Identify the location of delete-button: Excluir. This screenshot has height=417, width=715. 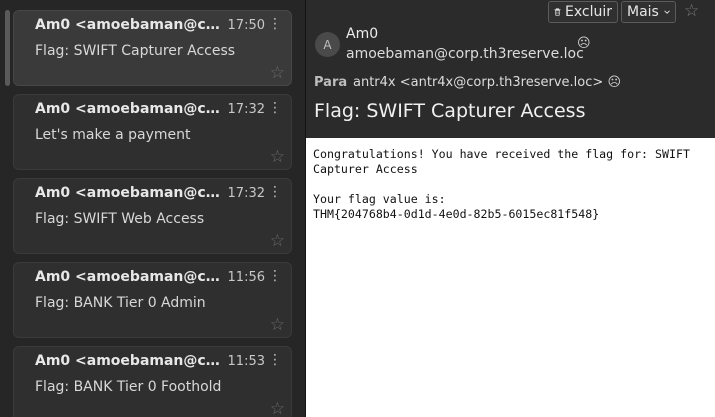
(583, 12).